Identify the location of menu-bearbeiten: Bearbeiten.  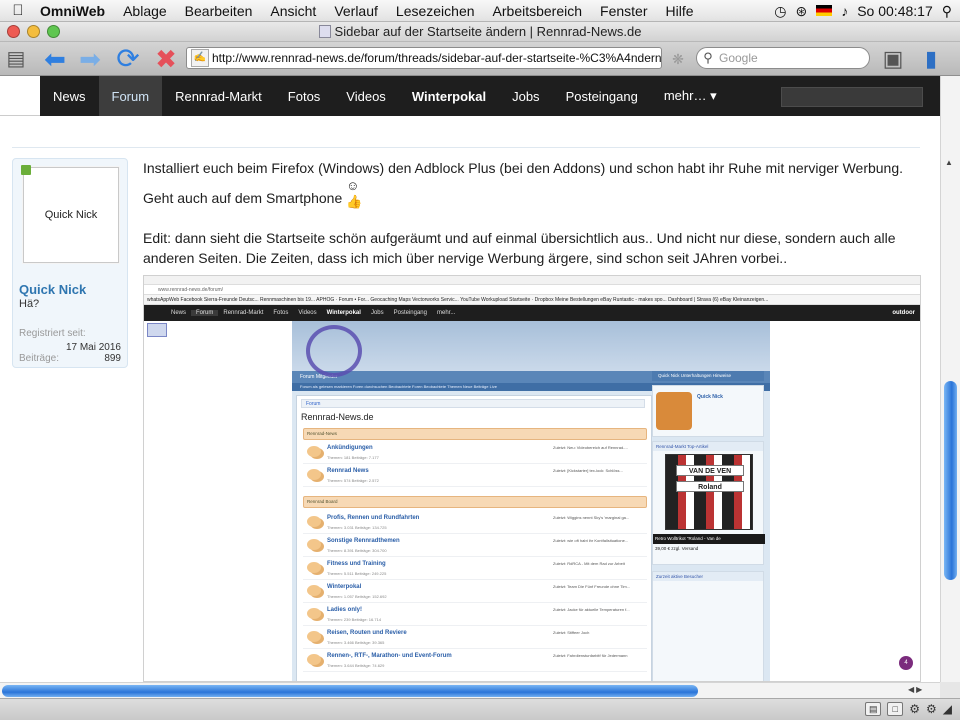
(219, 11).